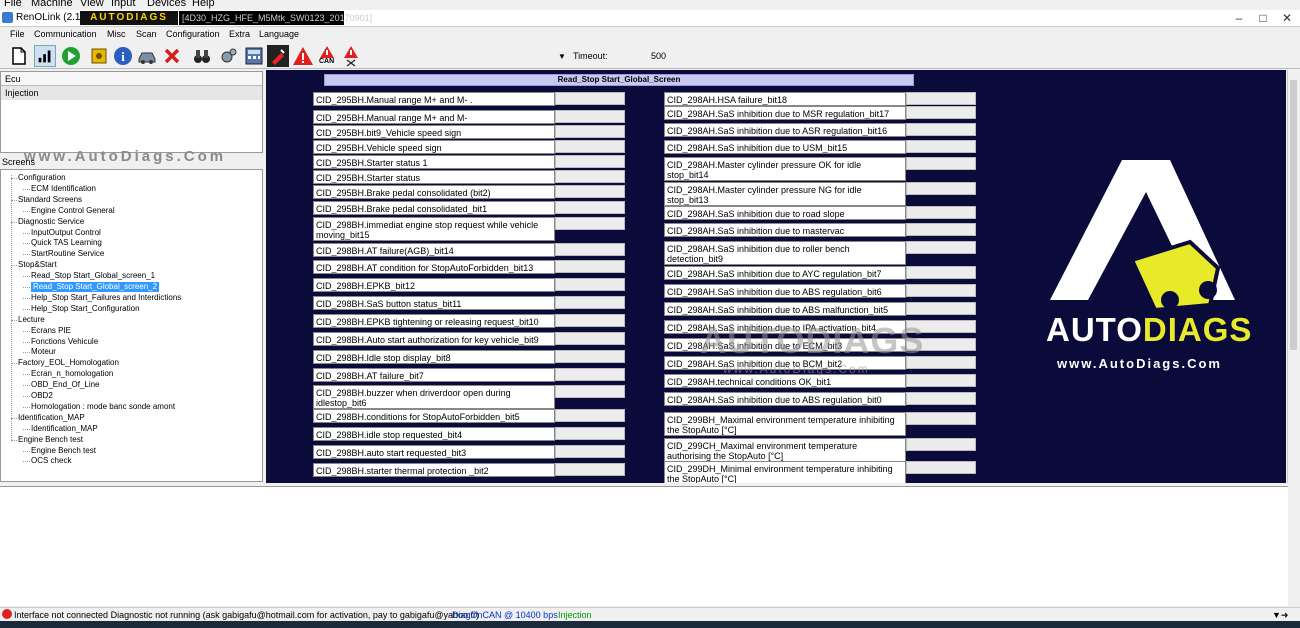 This screenshot has width=1300, height=628. I want to click on parameter-label: CID_298BH.EPKB_bit12, so click(434, 285).